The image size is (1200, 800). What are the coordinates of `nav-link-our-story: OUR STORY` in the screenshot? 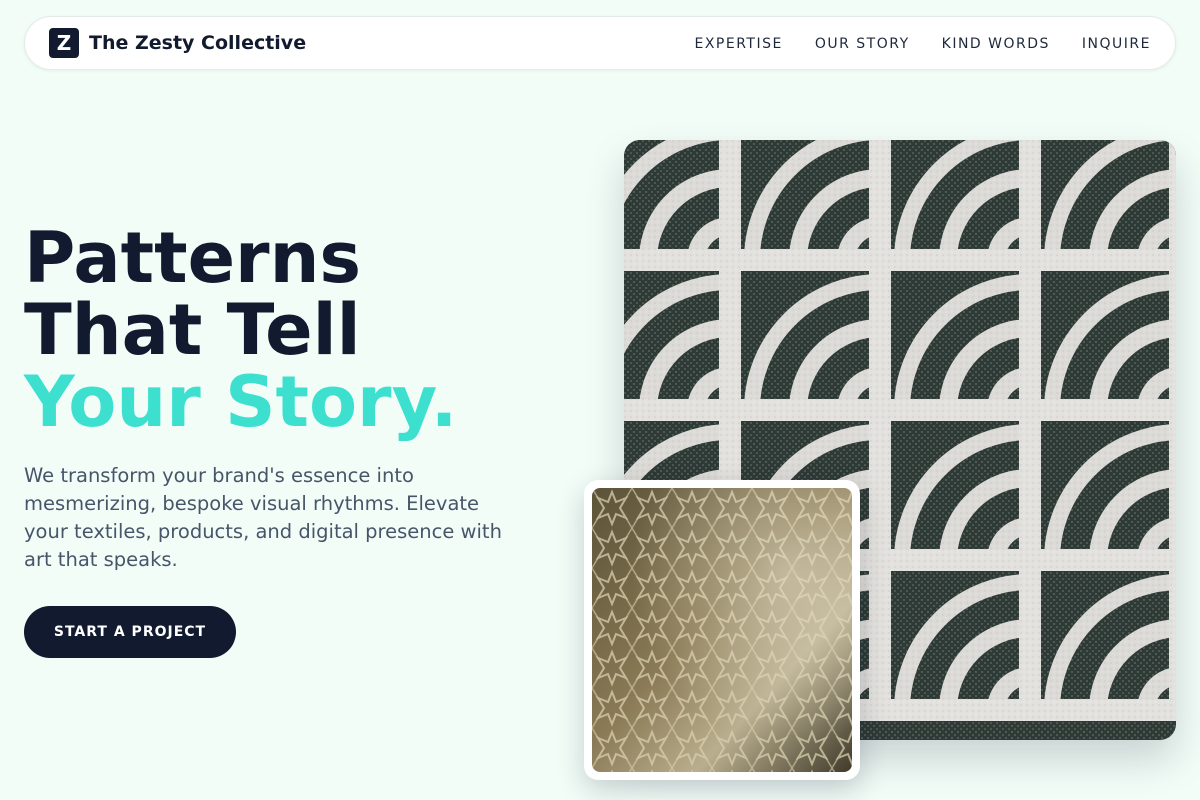 It's located at (862, 44).